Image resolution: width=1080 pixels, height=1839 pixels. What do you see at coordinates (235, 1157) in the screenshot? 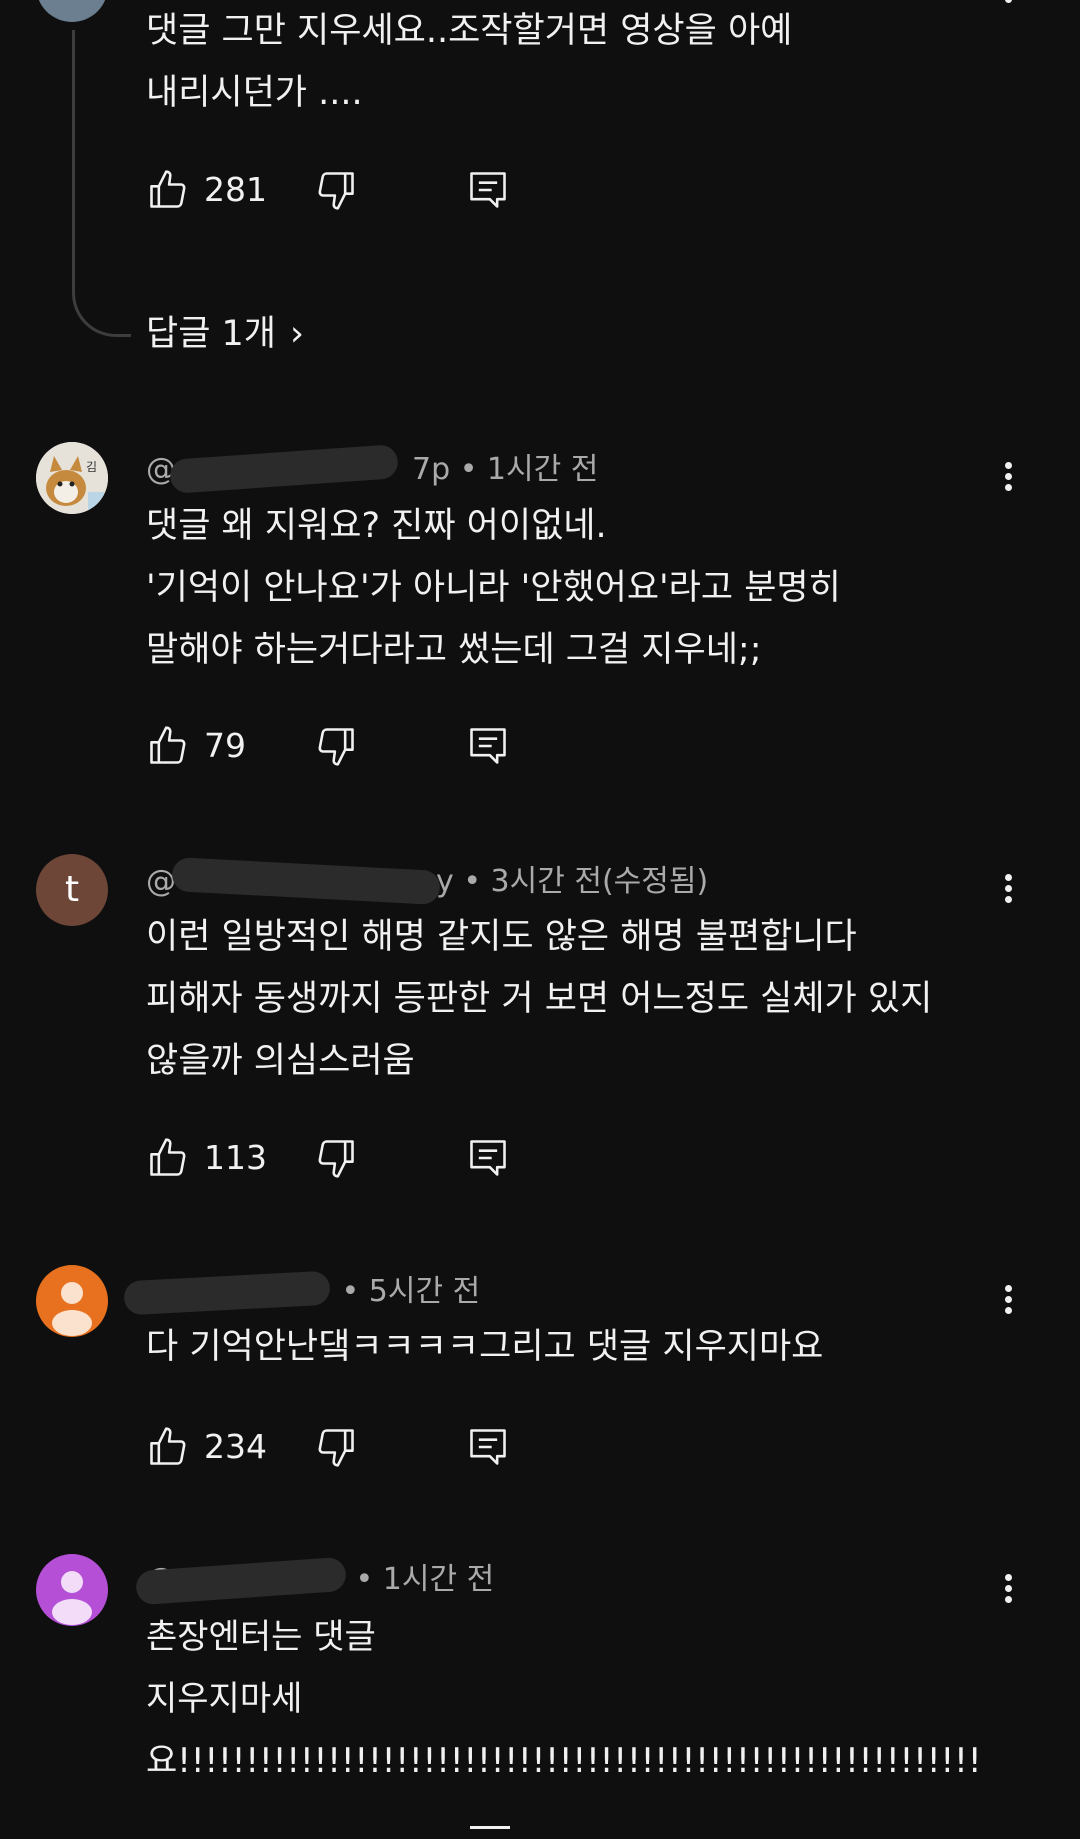
I see `like-count: 113` at bounding box center [235, 1157].